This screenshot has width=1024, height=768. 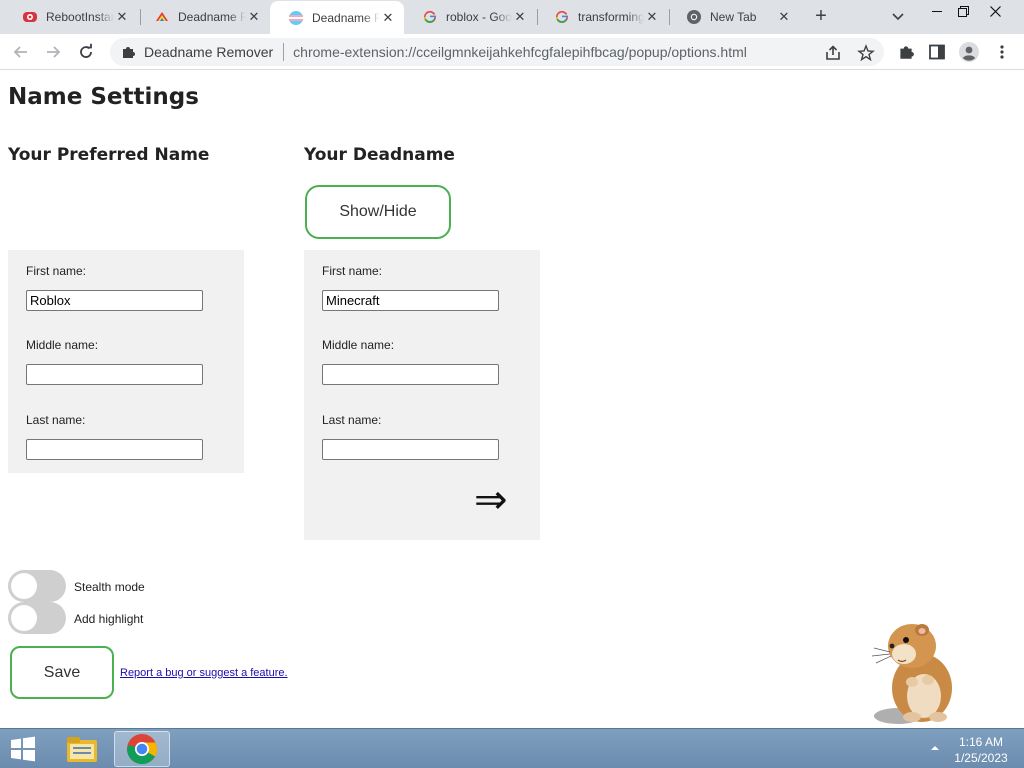 I want to click on forward-button, so click(x=53, y=52).